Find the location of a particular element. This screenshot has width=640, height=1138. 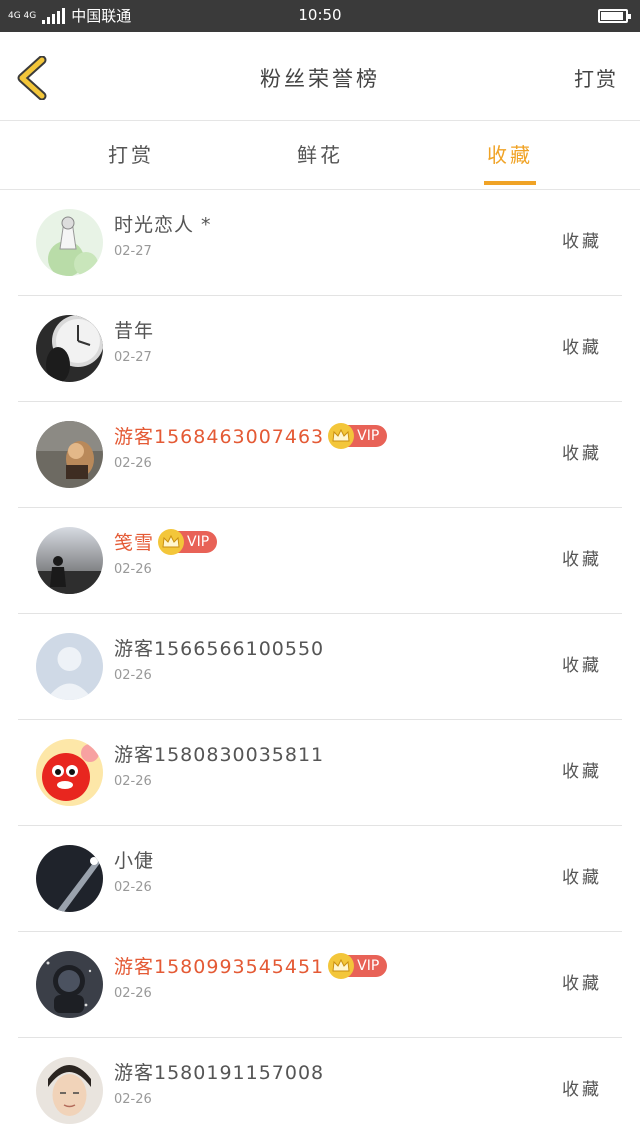

title-bar: 粉丝荣誉榜 打赏 is located at coordinates (320, 76).